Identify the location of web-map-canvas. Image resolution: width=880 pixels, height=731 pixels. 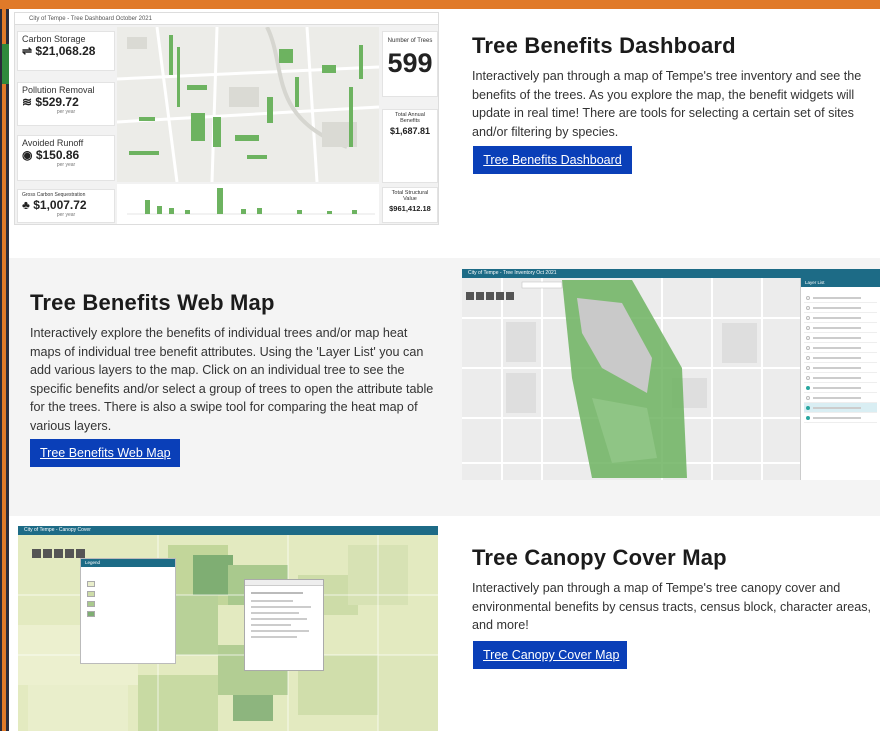
(631, 379).